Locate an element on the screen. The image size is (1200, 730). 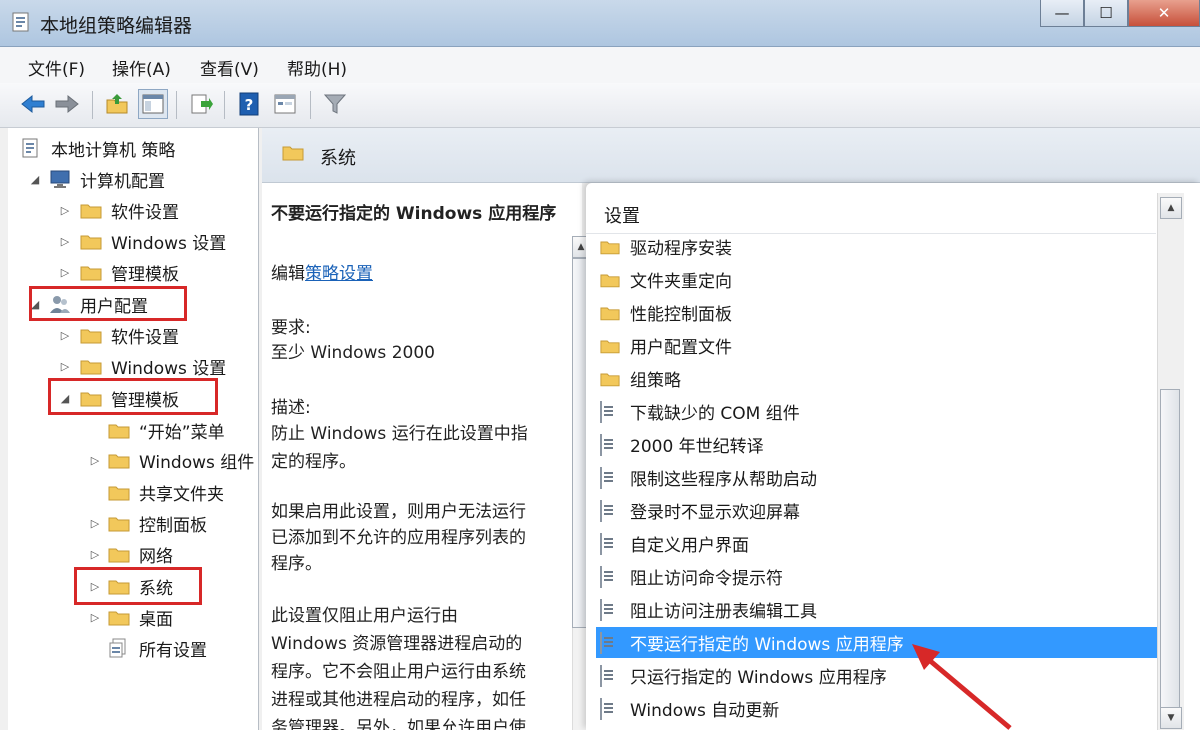
annotation-box-admin-templates is located at coordinates (133, 396).